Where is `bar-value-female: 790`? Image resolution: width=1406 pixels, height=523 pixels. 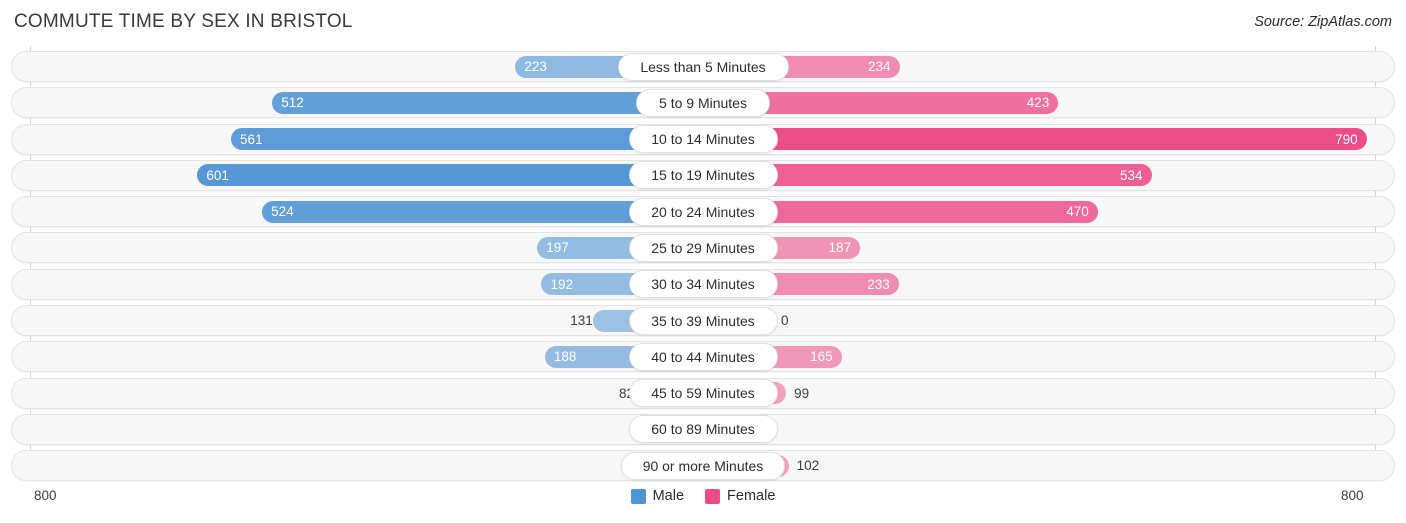
bar-value-female: 790 is located at coordinates (1346, 139).